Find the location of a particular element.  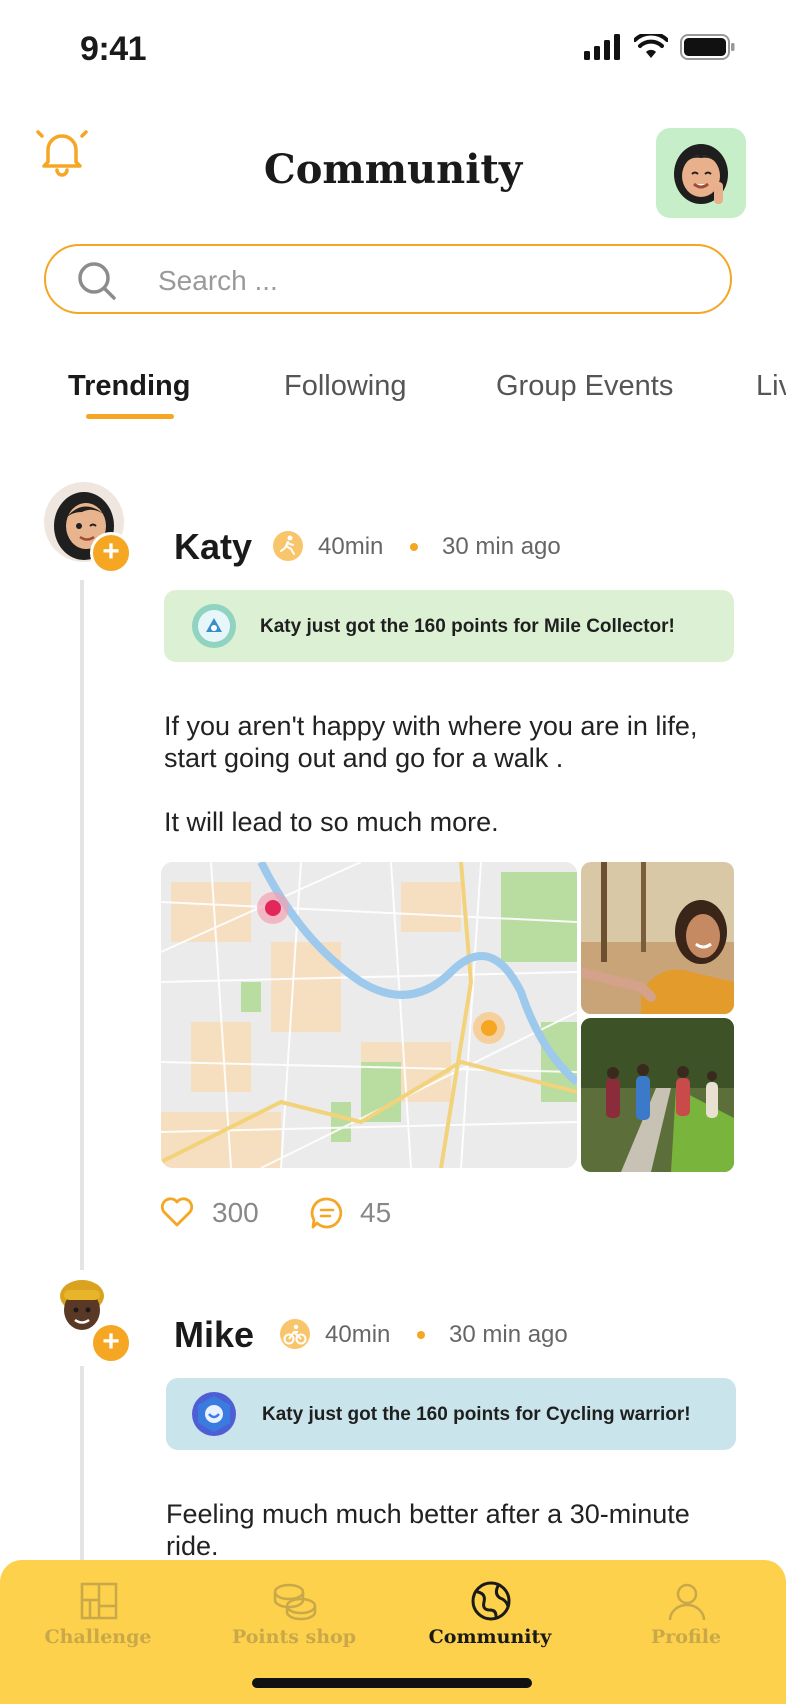

nav-community: Community is located at coordinates (490, 1620).